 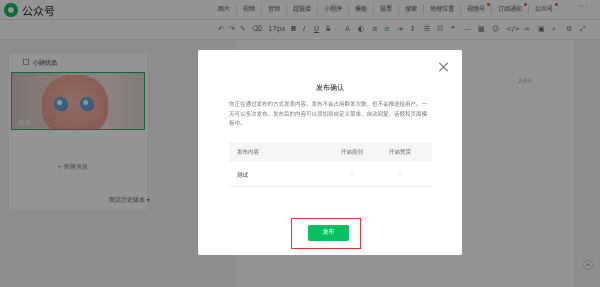 What do you see at coordinates (330, 174) in the screenshot?
I see `table-row: 测试 -- --` at bounding box center [330, 174].